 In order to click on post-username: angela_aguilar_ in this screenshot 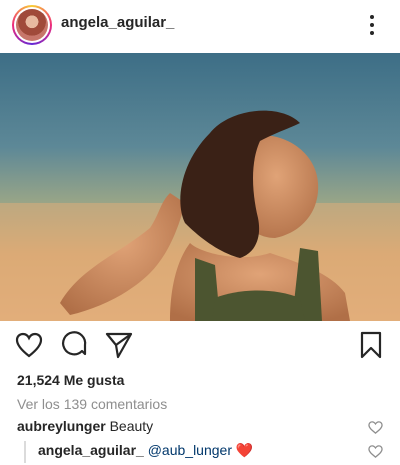, I will do `click(117, 22)`.